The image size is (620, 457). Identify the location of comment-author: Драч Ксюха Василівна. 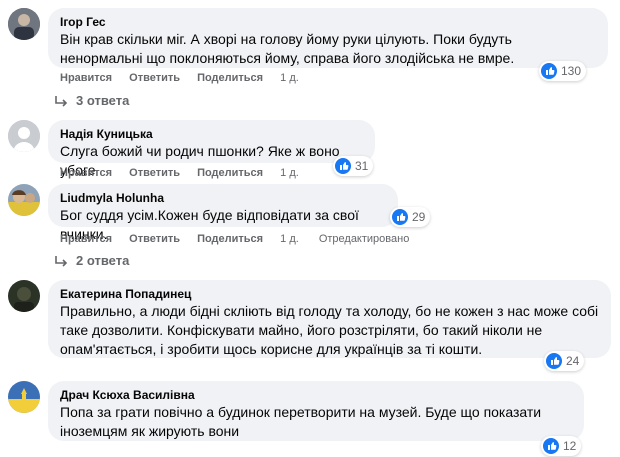
(316, 395).